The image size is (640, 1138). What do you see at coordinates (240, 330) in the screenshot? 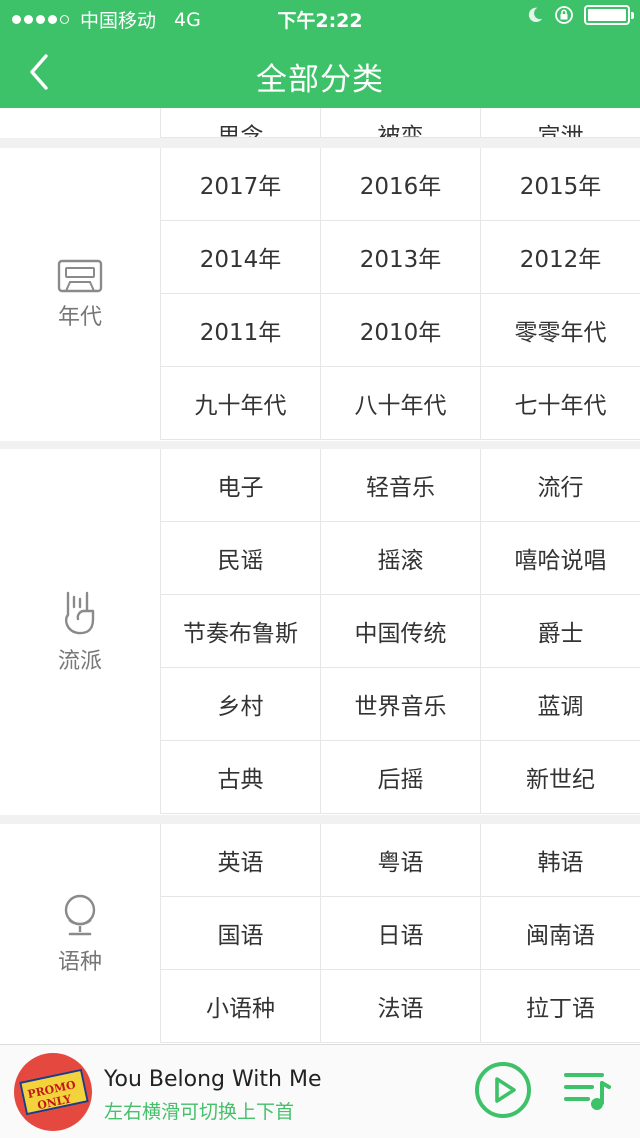
I see `category-cell: 2011年` at bounding box center [240, 330].